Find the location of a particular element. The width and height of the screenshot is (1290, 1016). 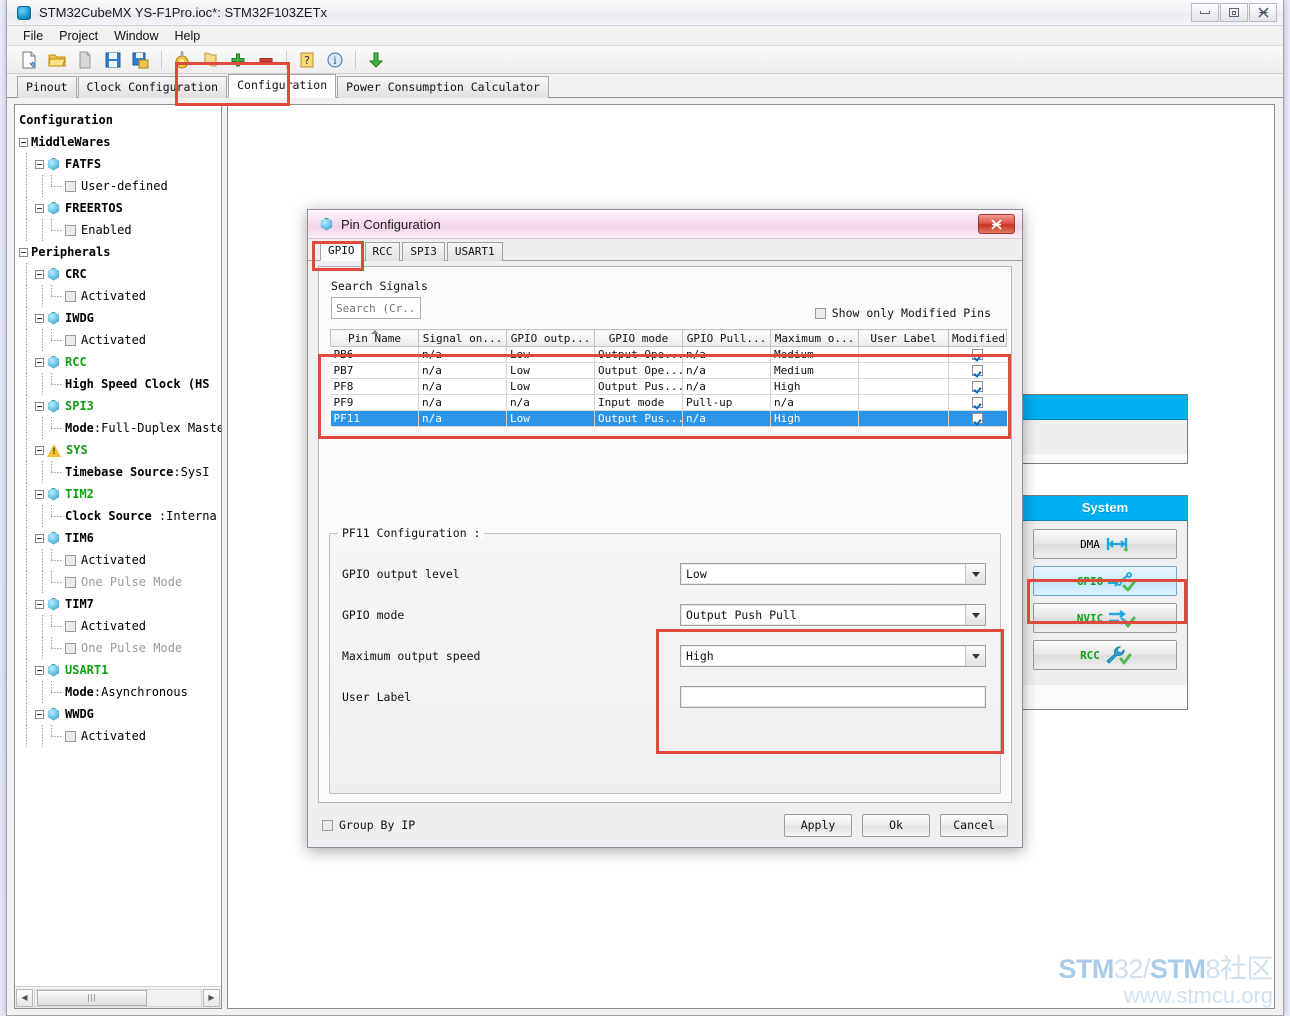

pin-table-column-pin-name: Pin Name is located at coordinates (374, 338).